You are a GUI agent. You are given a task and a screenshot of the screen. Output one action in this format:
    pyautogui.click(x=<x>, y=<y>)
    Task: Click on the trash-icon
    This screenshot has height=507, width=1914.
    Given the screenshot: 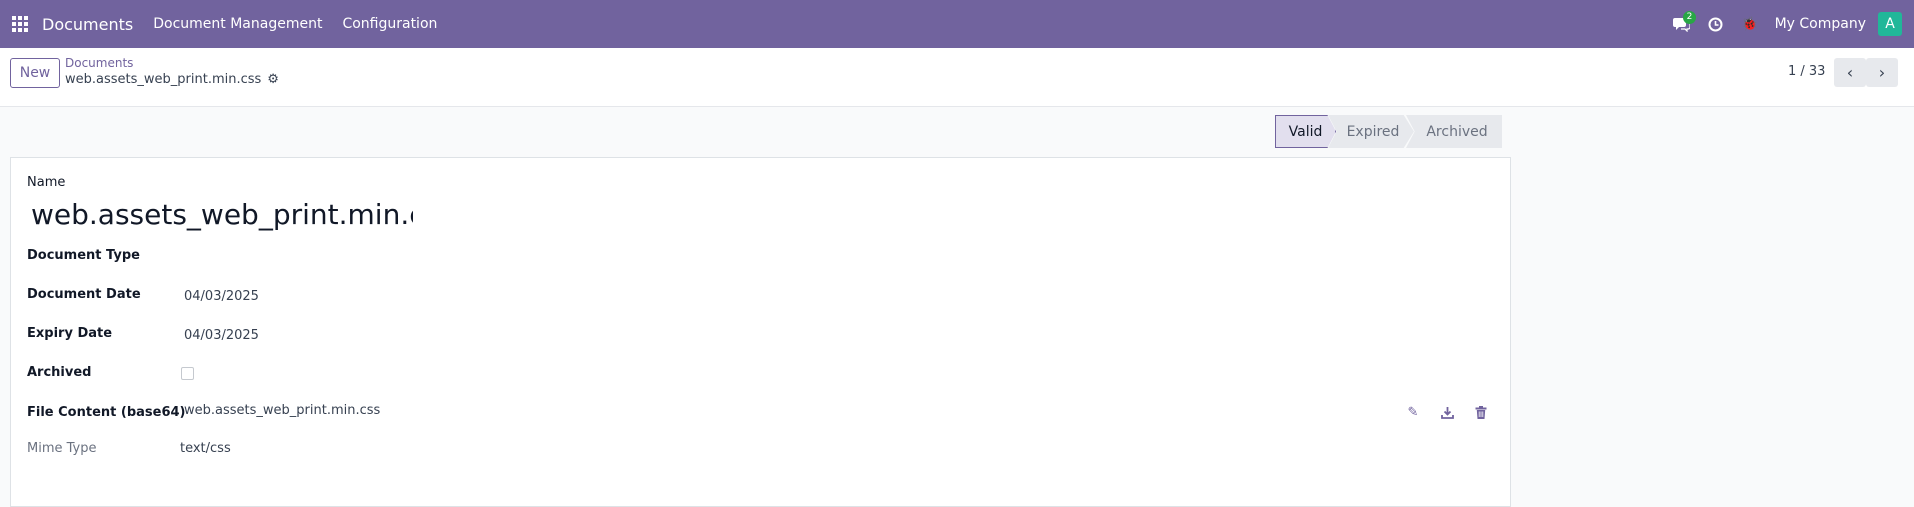 What is the action you would take?
    pyautogui.click(x=1481, y=412)
    